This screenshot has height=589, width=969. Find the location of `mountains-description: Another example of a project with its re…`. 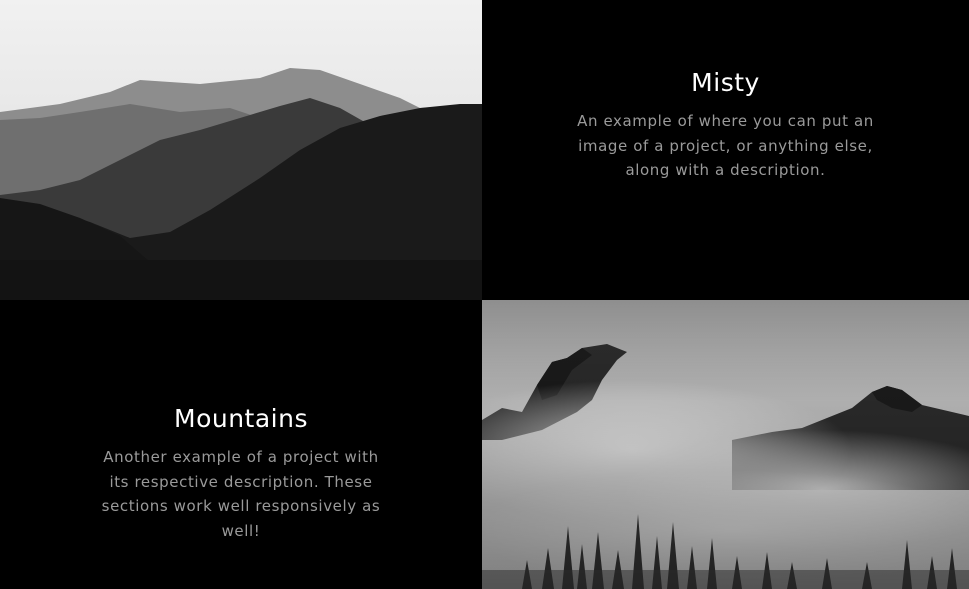

mountains-description: Another example of a project with its re… is located at coordinates (241, 494).